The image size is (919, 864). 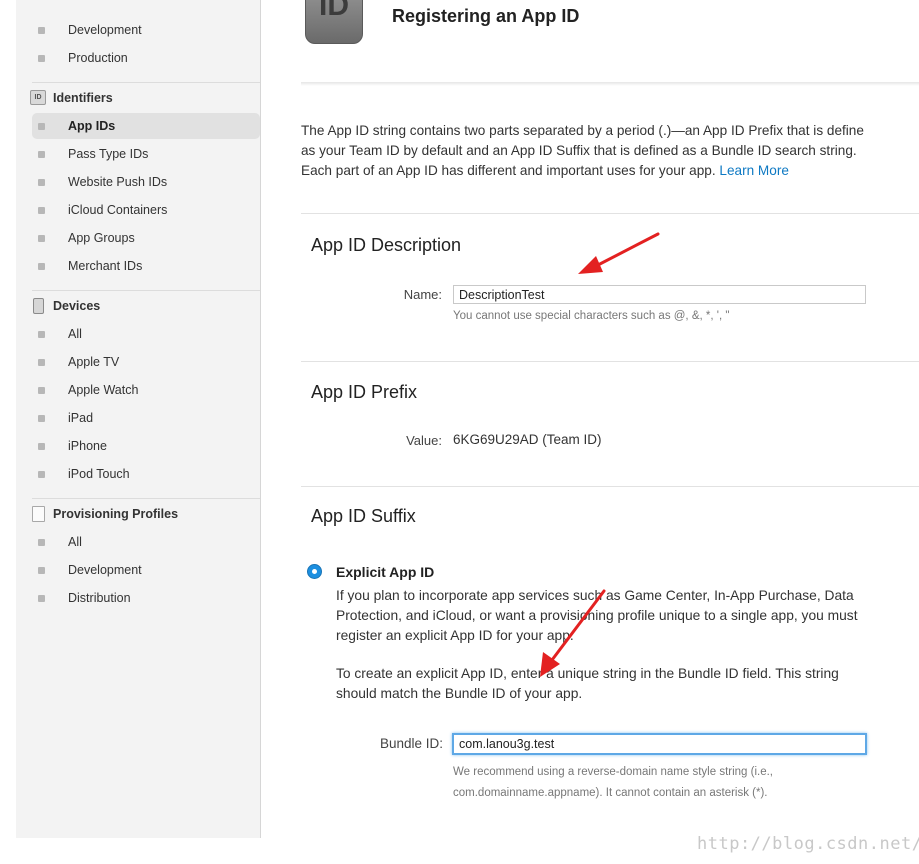 What do you see at coordinates (573, 633) in the screenshot?
I see `arrow-to-bundle-id` at bounding box center [573, 633].